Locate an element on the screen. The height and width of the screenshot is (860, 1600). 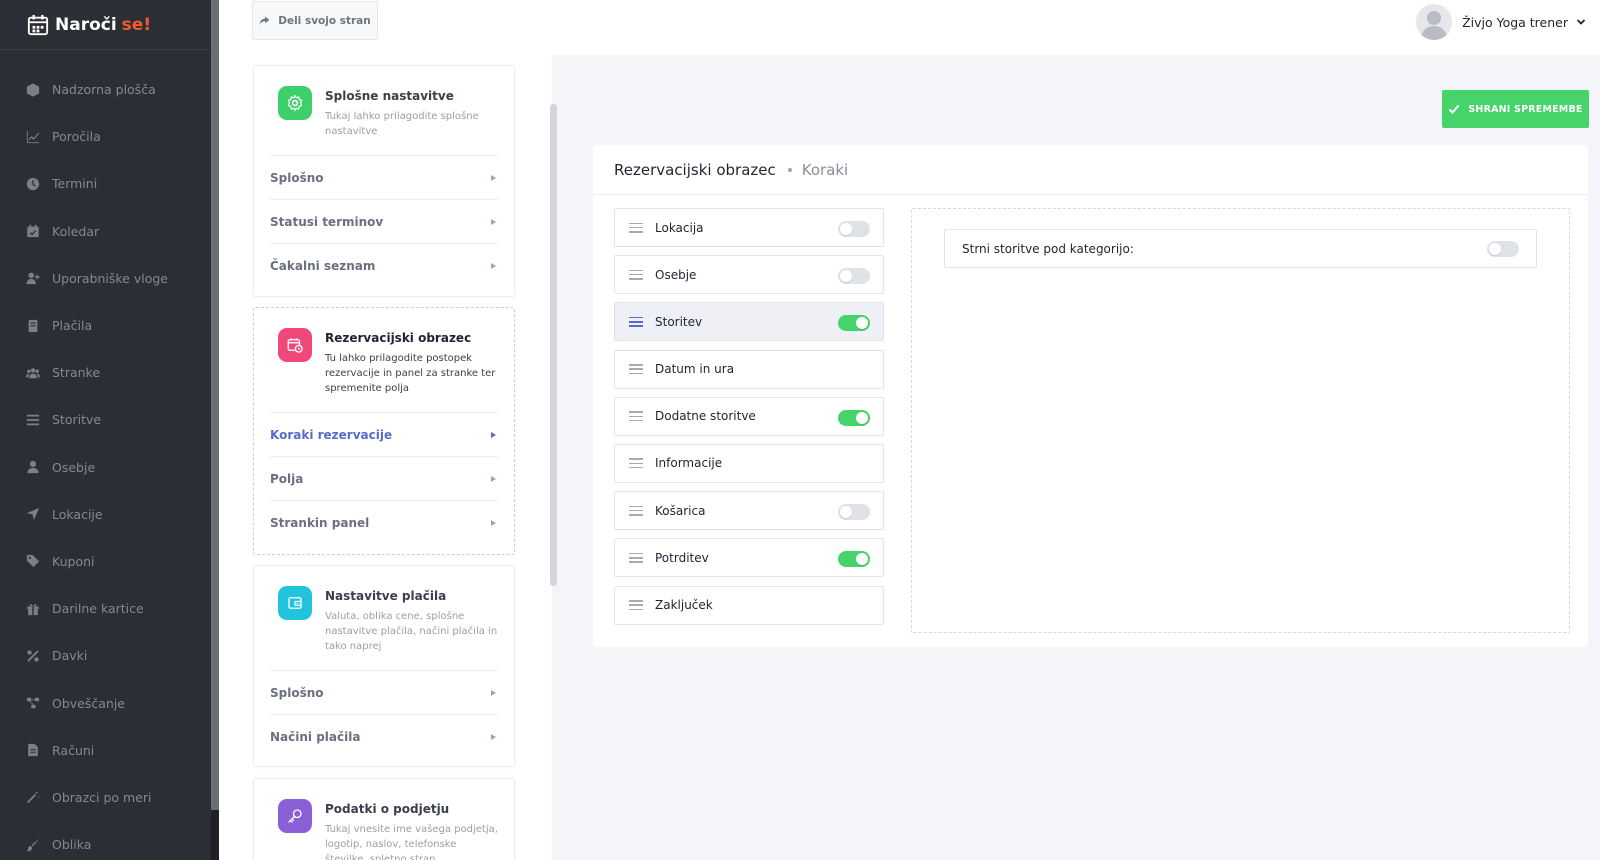
booking-step-item: Dodatne storitve is located at coordinates (749, 416).